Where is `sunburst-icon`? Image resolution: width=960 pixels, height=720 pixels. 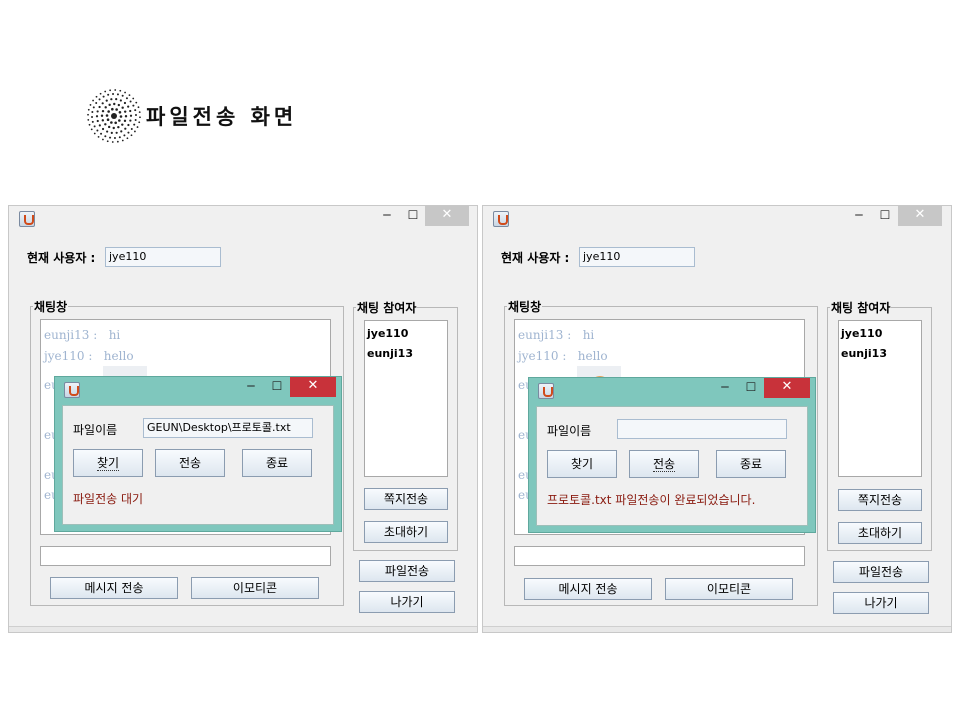 sunburst-icon is located at coordinates (114, 116).